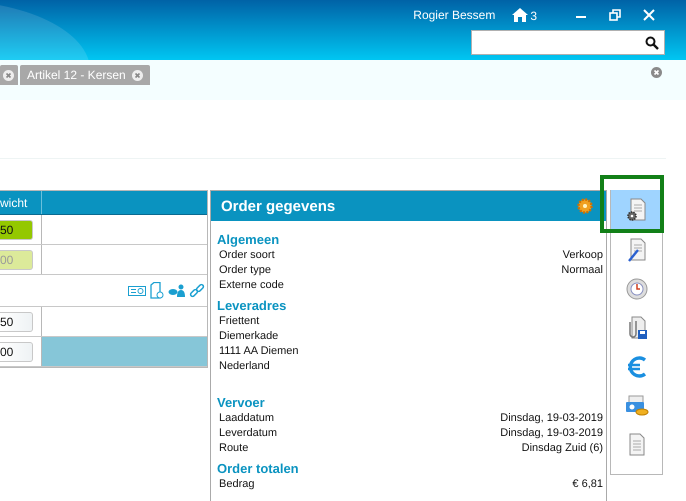  Describe the element at coordinates (637, 367) in the screenshot. I see `euro-icon` at that location.